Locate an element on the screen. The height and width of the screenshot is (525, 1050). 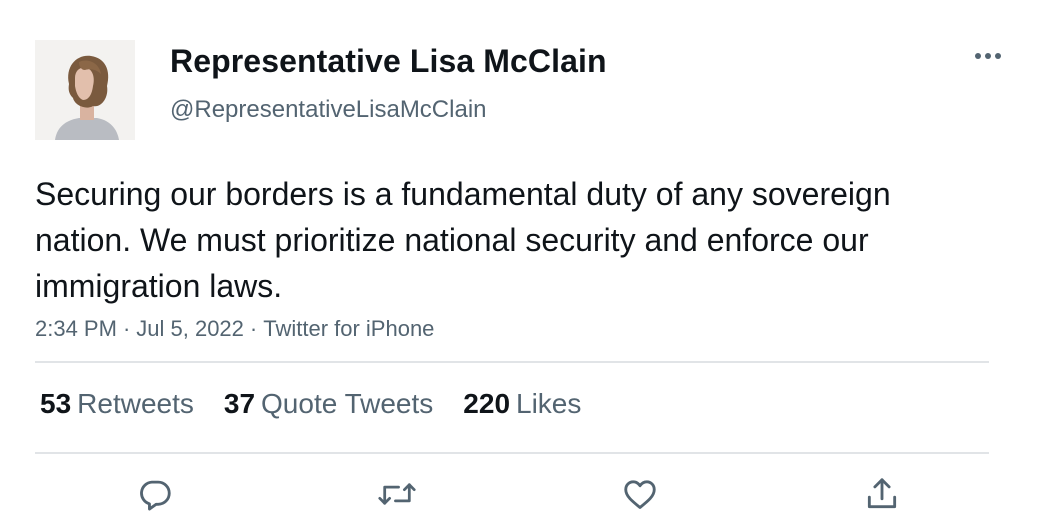
retweet-button is located at coordinates (397, 494).